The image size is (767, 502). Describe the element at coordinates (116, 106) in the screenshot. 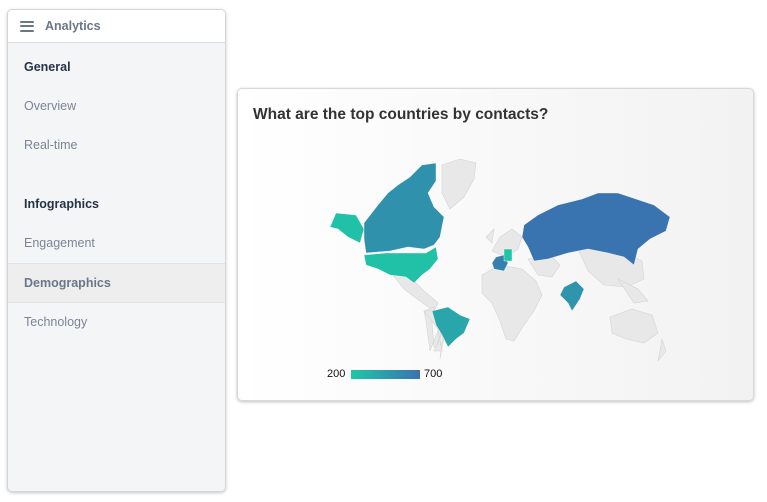

I see `sidebar-item-overview: Overview` at that location.